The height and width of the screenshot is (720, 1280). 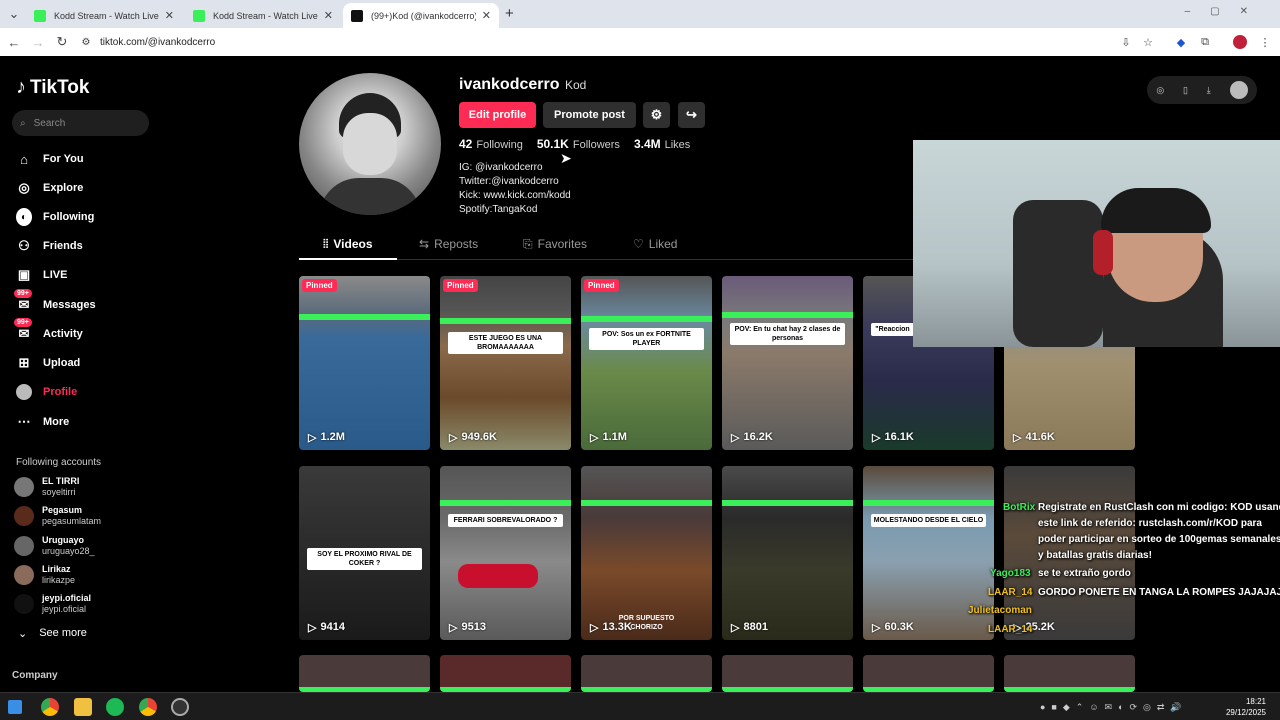 What do you see at coordinates (578, 144) in the screenshot?
I see `followers-stat: 50.1K Followers` at bounding box center [578, 144].